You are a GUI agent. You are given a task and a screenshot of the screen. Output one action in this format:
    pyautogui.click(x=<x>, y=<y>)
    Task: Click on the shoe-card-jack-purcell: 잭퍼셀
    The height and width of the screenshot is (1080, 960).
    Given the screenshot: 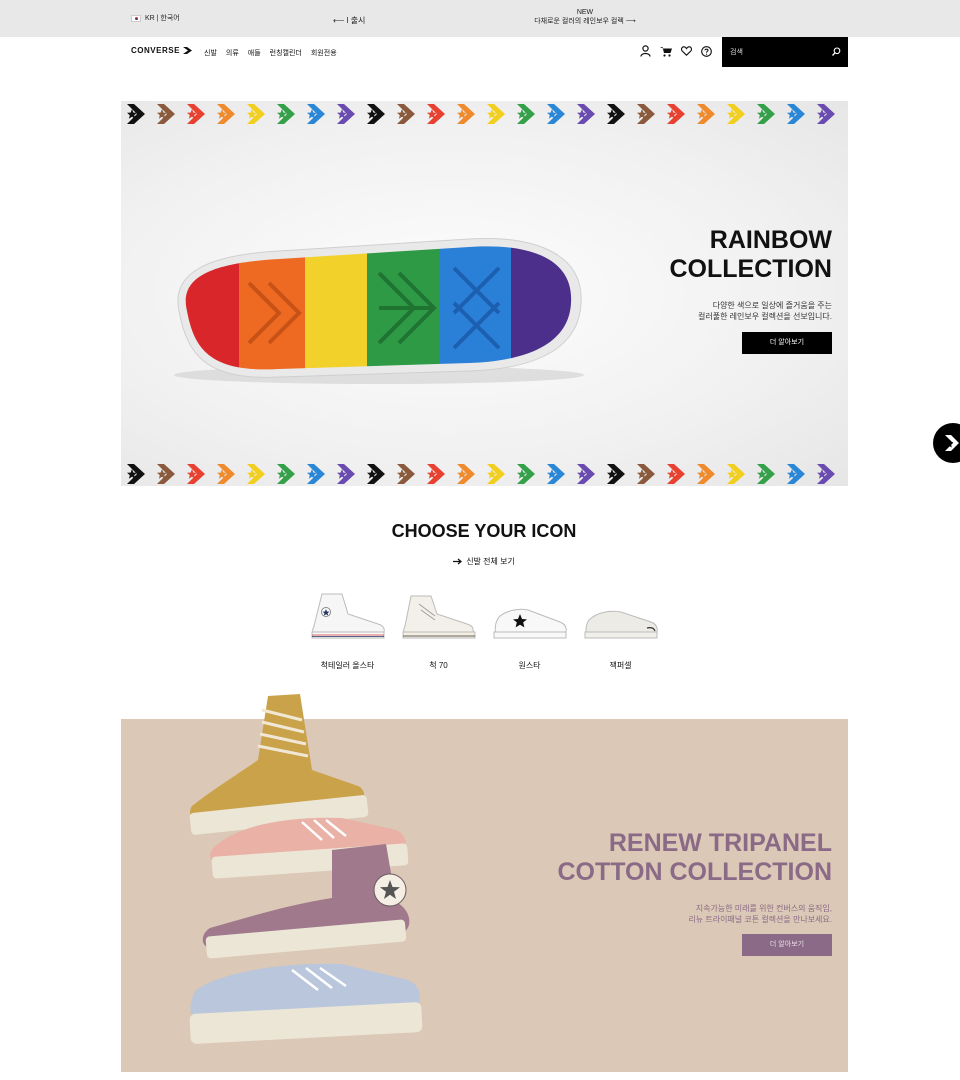 What is the action you would take?
    pyautogui.click(x=620, y=630)
    